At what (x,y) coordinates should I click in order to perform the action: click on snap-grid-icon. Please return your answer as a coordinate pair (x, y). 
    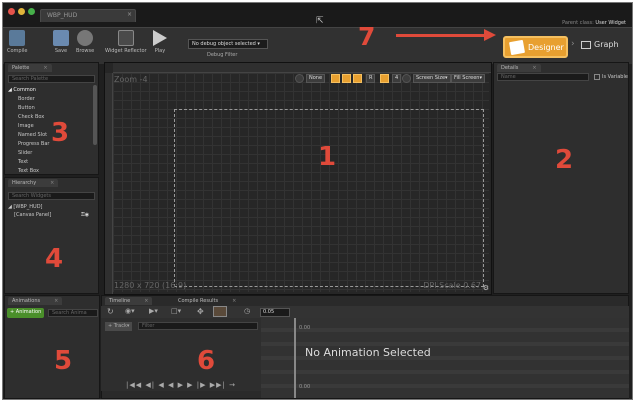
    Looking at the image, I should click on (346, 78).